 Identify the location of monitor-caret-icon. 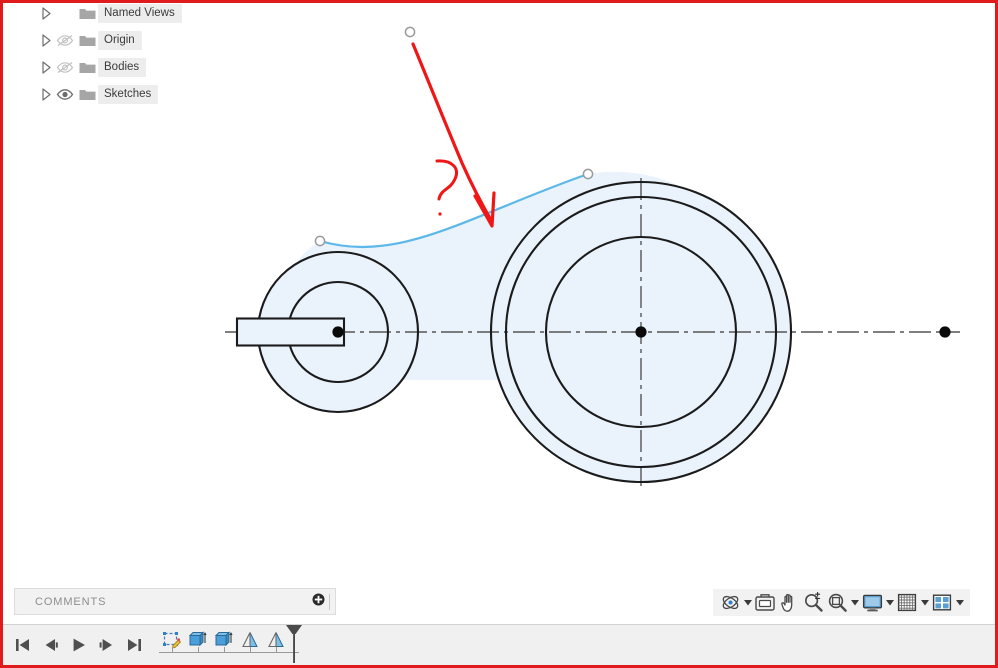
(889, 603).